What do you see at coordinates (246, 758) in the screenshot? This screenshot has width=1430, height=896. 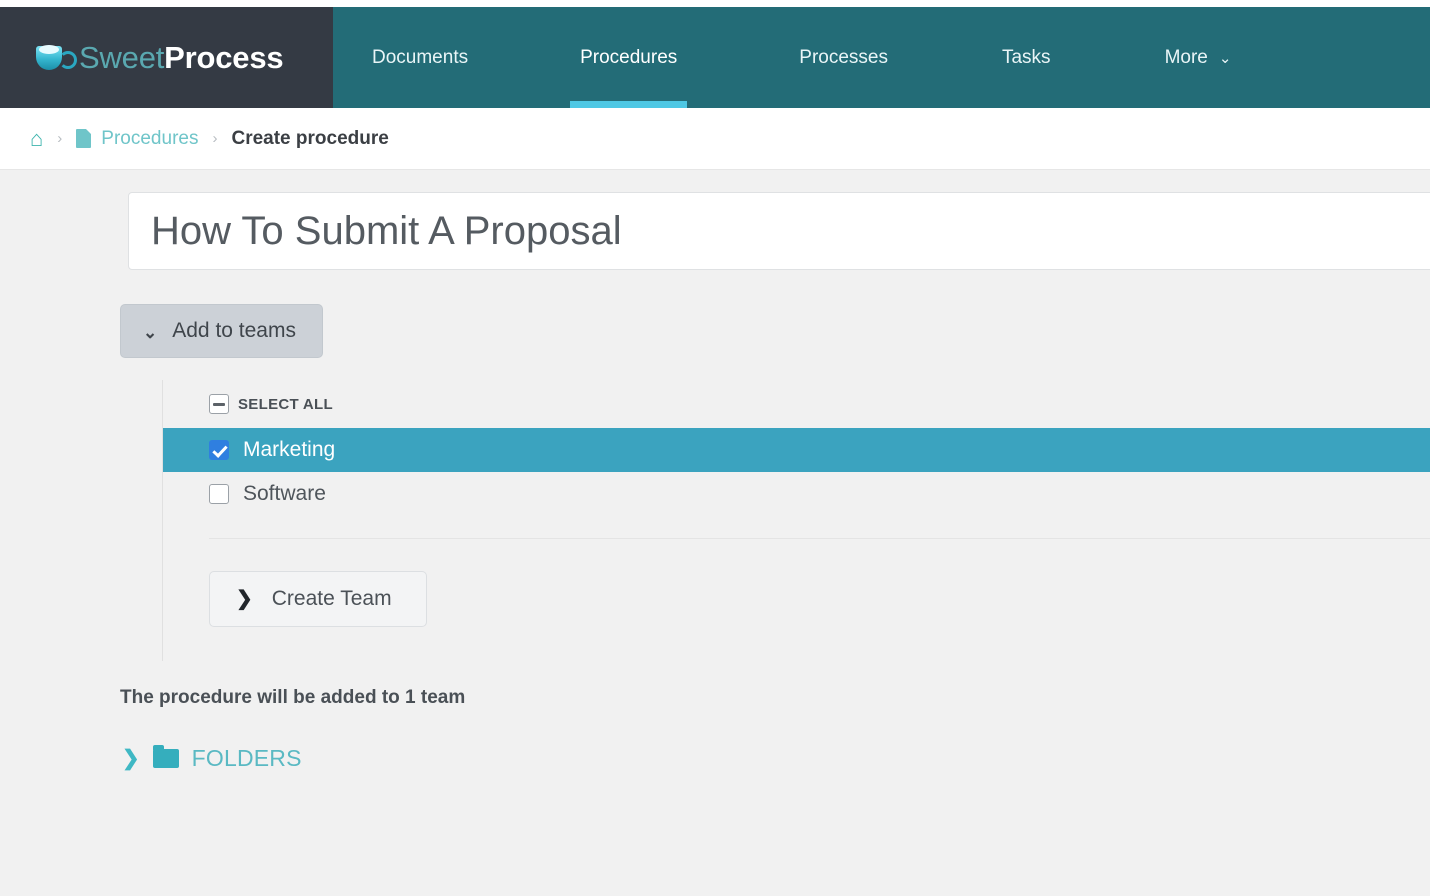 I see `folders-label: FOLDERS` at bounding box center [246, 758].